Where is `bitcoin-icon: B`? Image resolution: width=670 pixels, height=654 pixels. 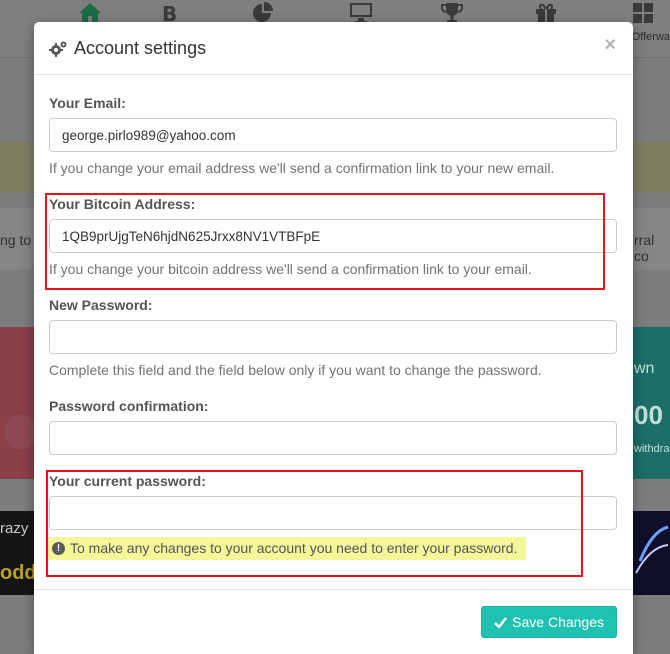
bitcoin-icon: B is located at coordinates (171, 13).